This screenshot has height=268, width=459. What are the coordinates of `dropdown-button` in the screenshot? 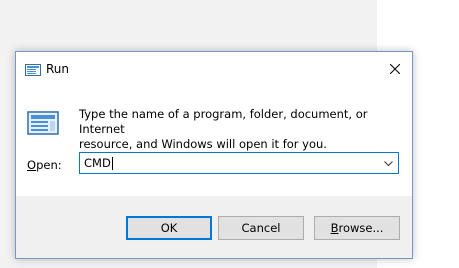 It's located at (388, 163).